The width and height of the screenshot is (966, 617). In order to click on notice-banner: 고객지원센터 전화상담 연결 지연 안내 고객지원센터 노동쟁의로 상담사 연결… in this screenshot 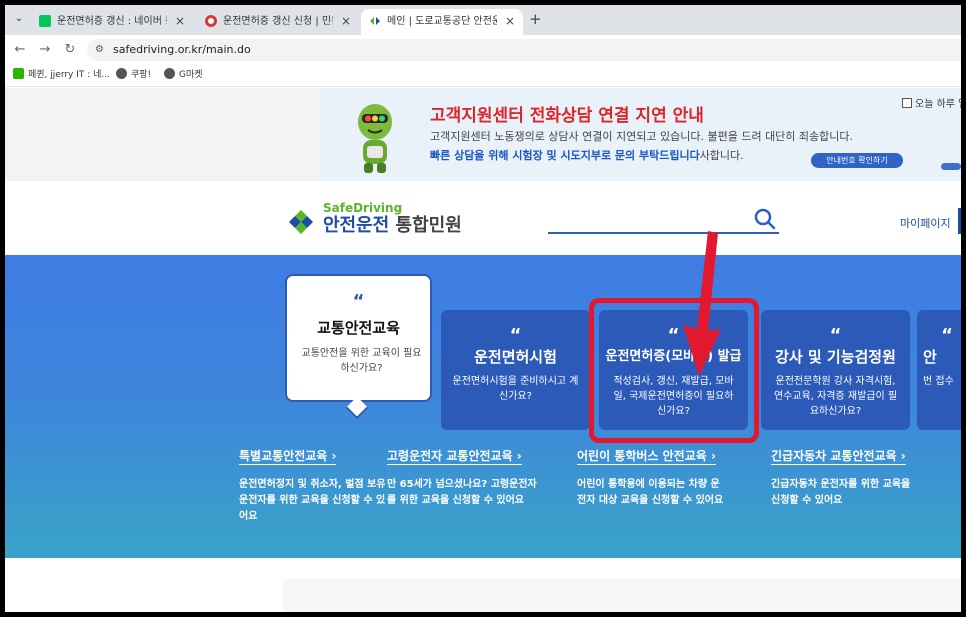, I will do `click(483, 134)`.